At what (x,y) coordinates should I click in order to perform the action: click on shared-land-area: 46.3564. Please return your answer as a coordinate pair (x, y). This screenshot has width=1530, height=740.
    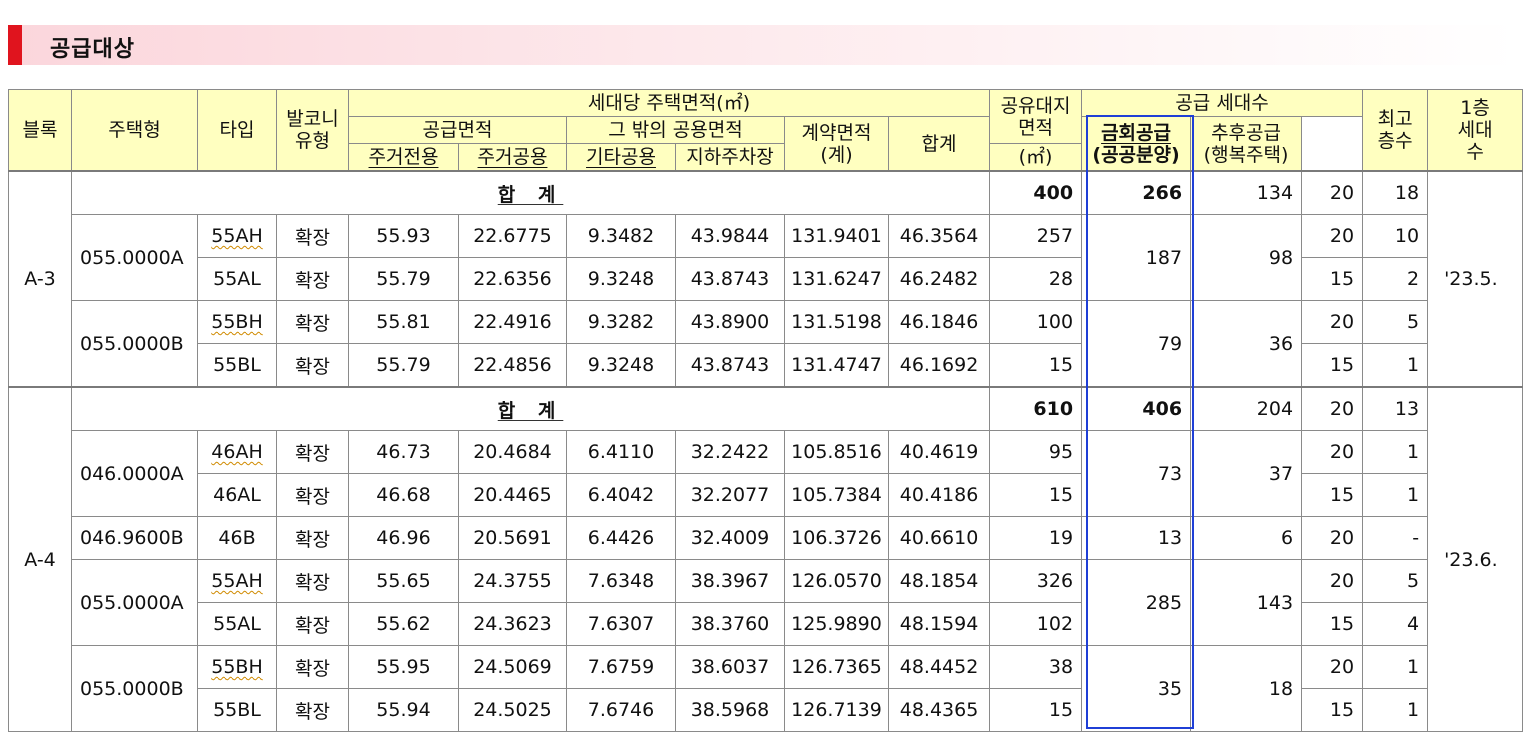
    Looking at the image, I should click on (939, 236).